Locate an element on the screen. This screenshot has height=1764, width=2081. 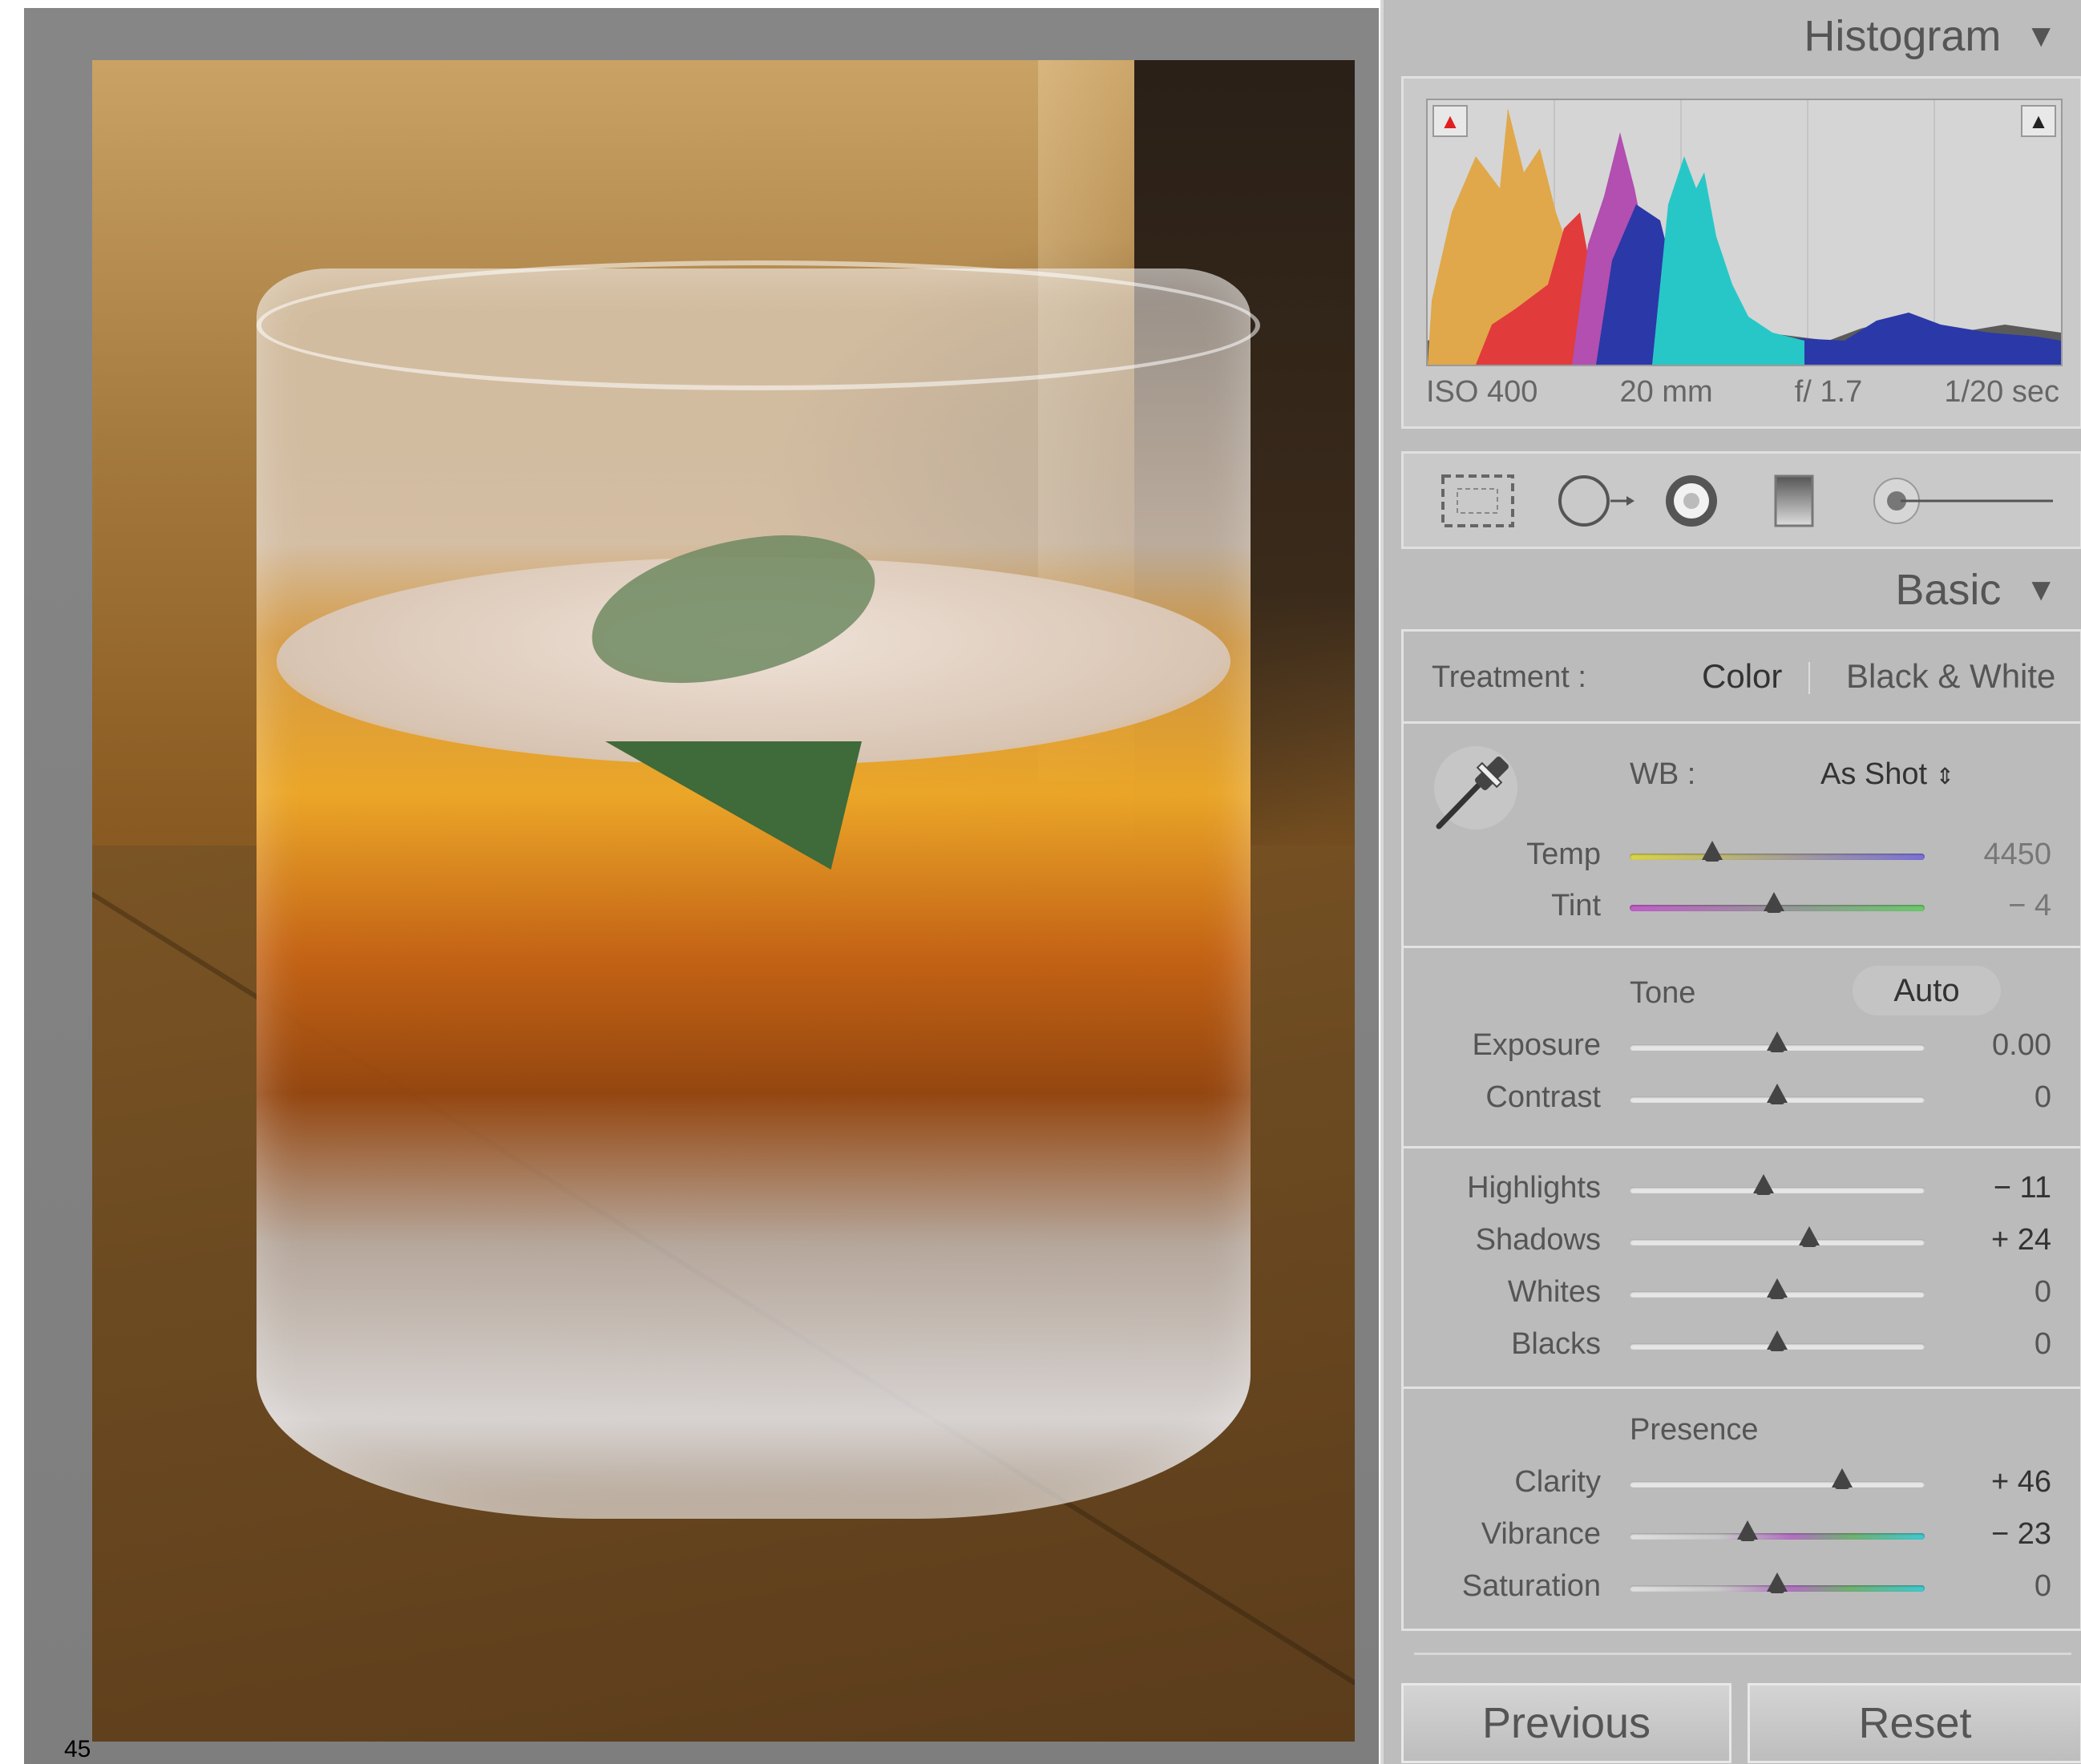
shadows-slider is located at coordinates (1778, 1236).